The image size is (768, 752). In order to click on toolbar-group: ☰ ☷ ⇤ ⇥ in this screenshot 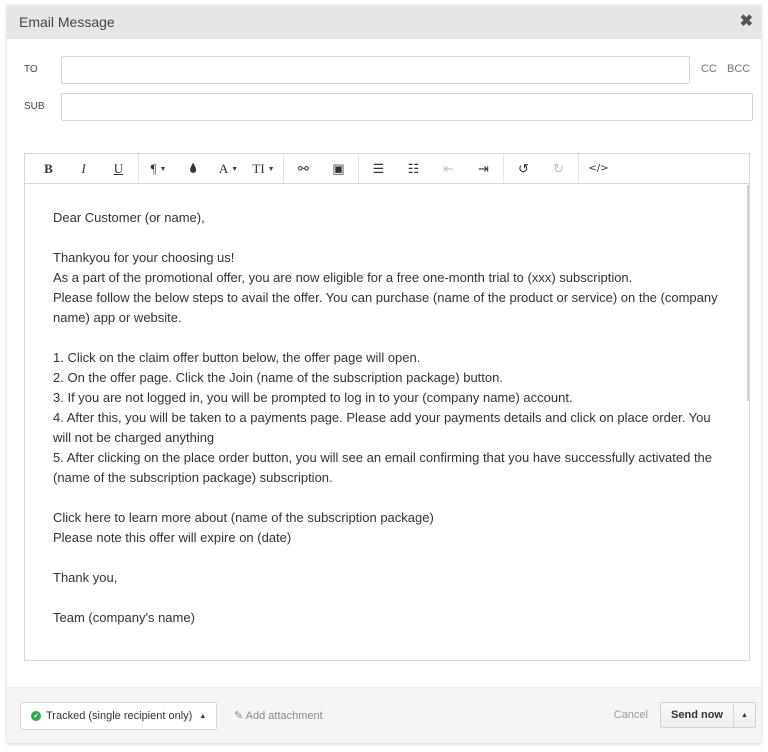, I will do `click(431, 168)`.